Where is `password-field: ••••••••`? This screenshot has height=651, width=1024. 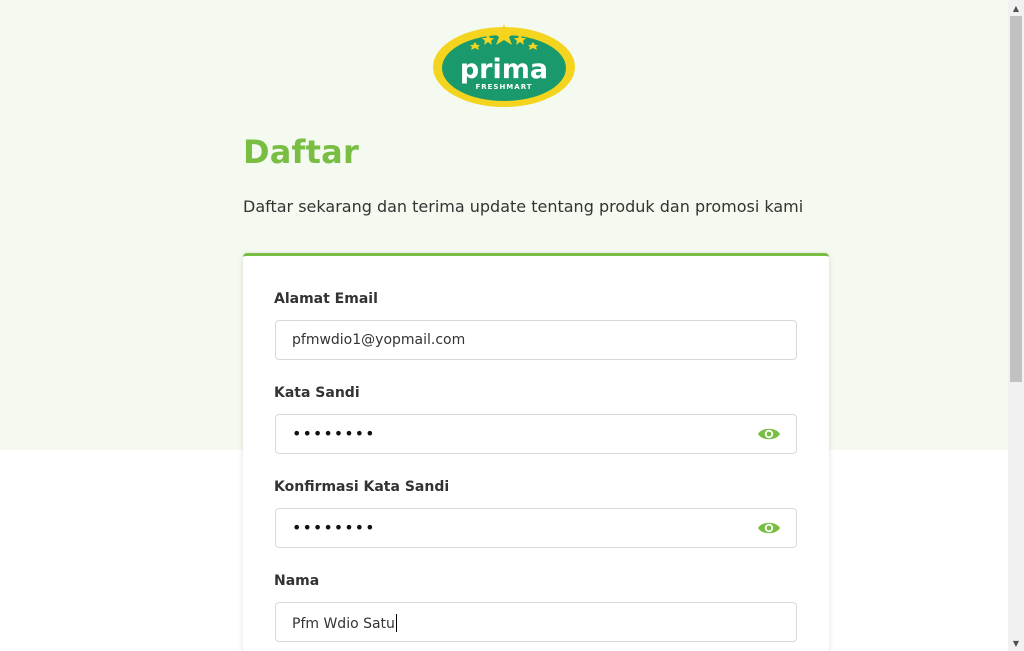 password-field: •••••••• is located at coordinates (536, 434).